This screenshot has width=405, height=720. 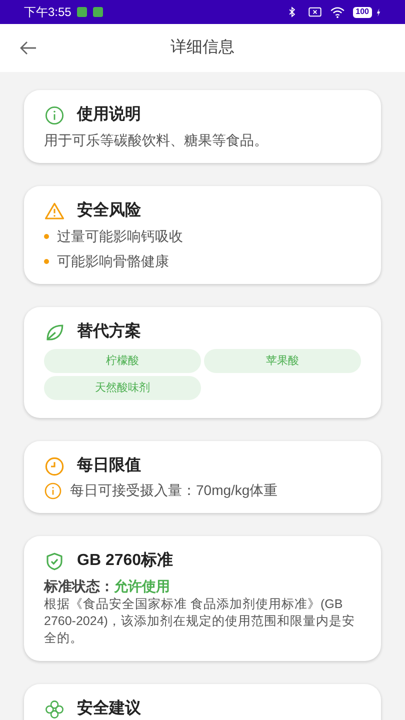 I want to click on status-line: 标准状态：允许使用, so click(x=107, y=586).